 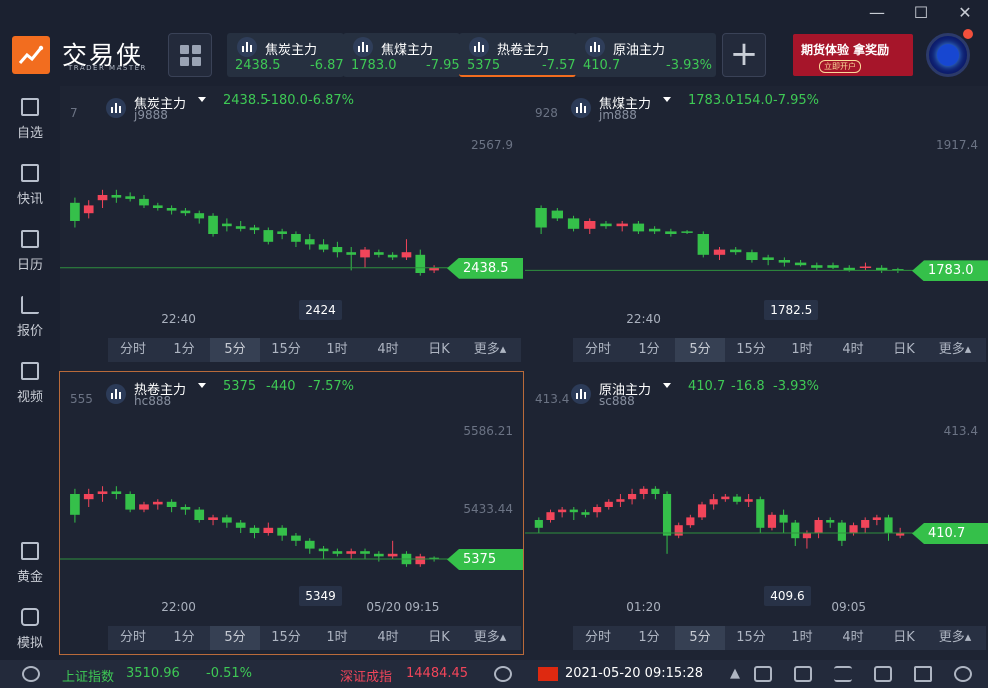 I want to click on sidebar-item-watchlist: 自选, so click(x=30, y=128).